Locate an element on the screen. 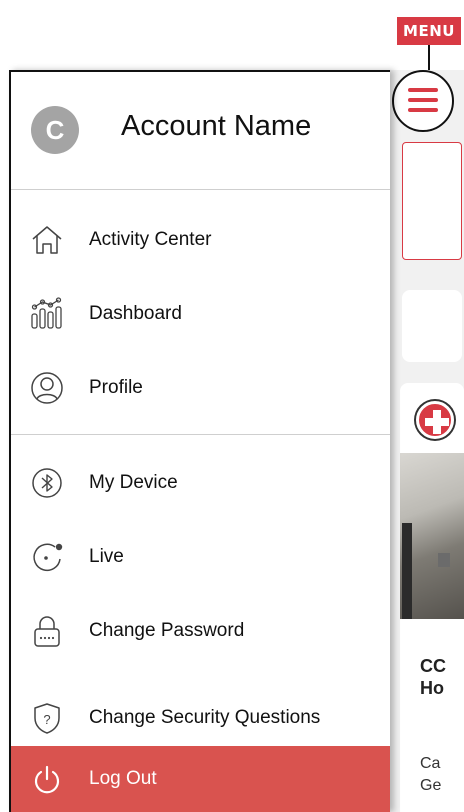 The height and width of the screenshot is (812, 464). avatar: C is located at coordinates (55, 130).